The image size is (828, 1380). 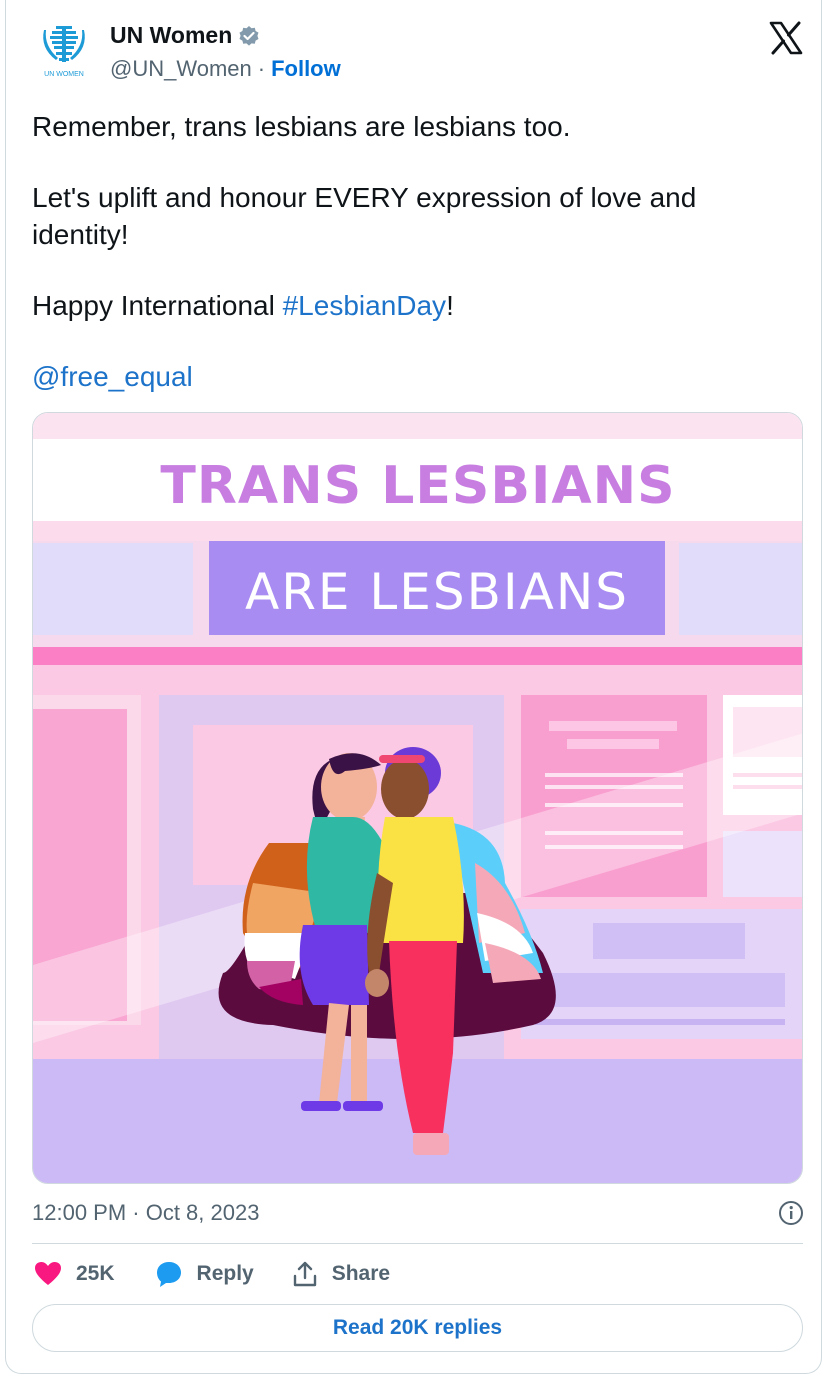 What do you see at coordinates (249, 35) in the screenshot?
I see `verified-badge-icon` at bounding box center [249, 35].